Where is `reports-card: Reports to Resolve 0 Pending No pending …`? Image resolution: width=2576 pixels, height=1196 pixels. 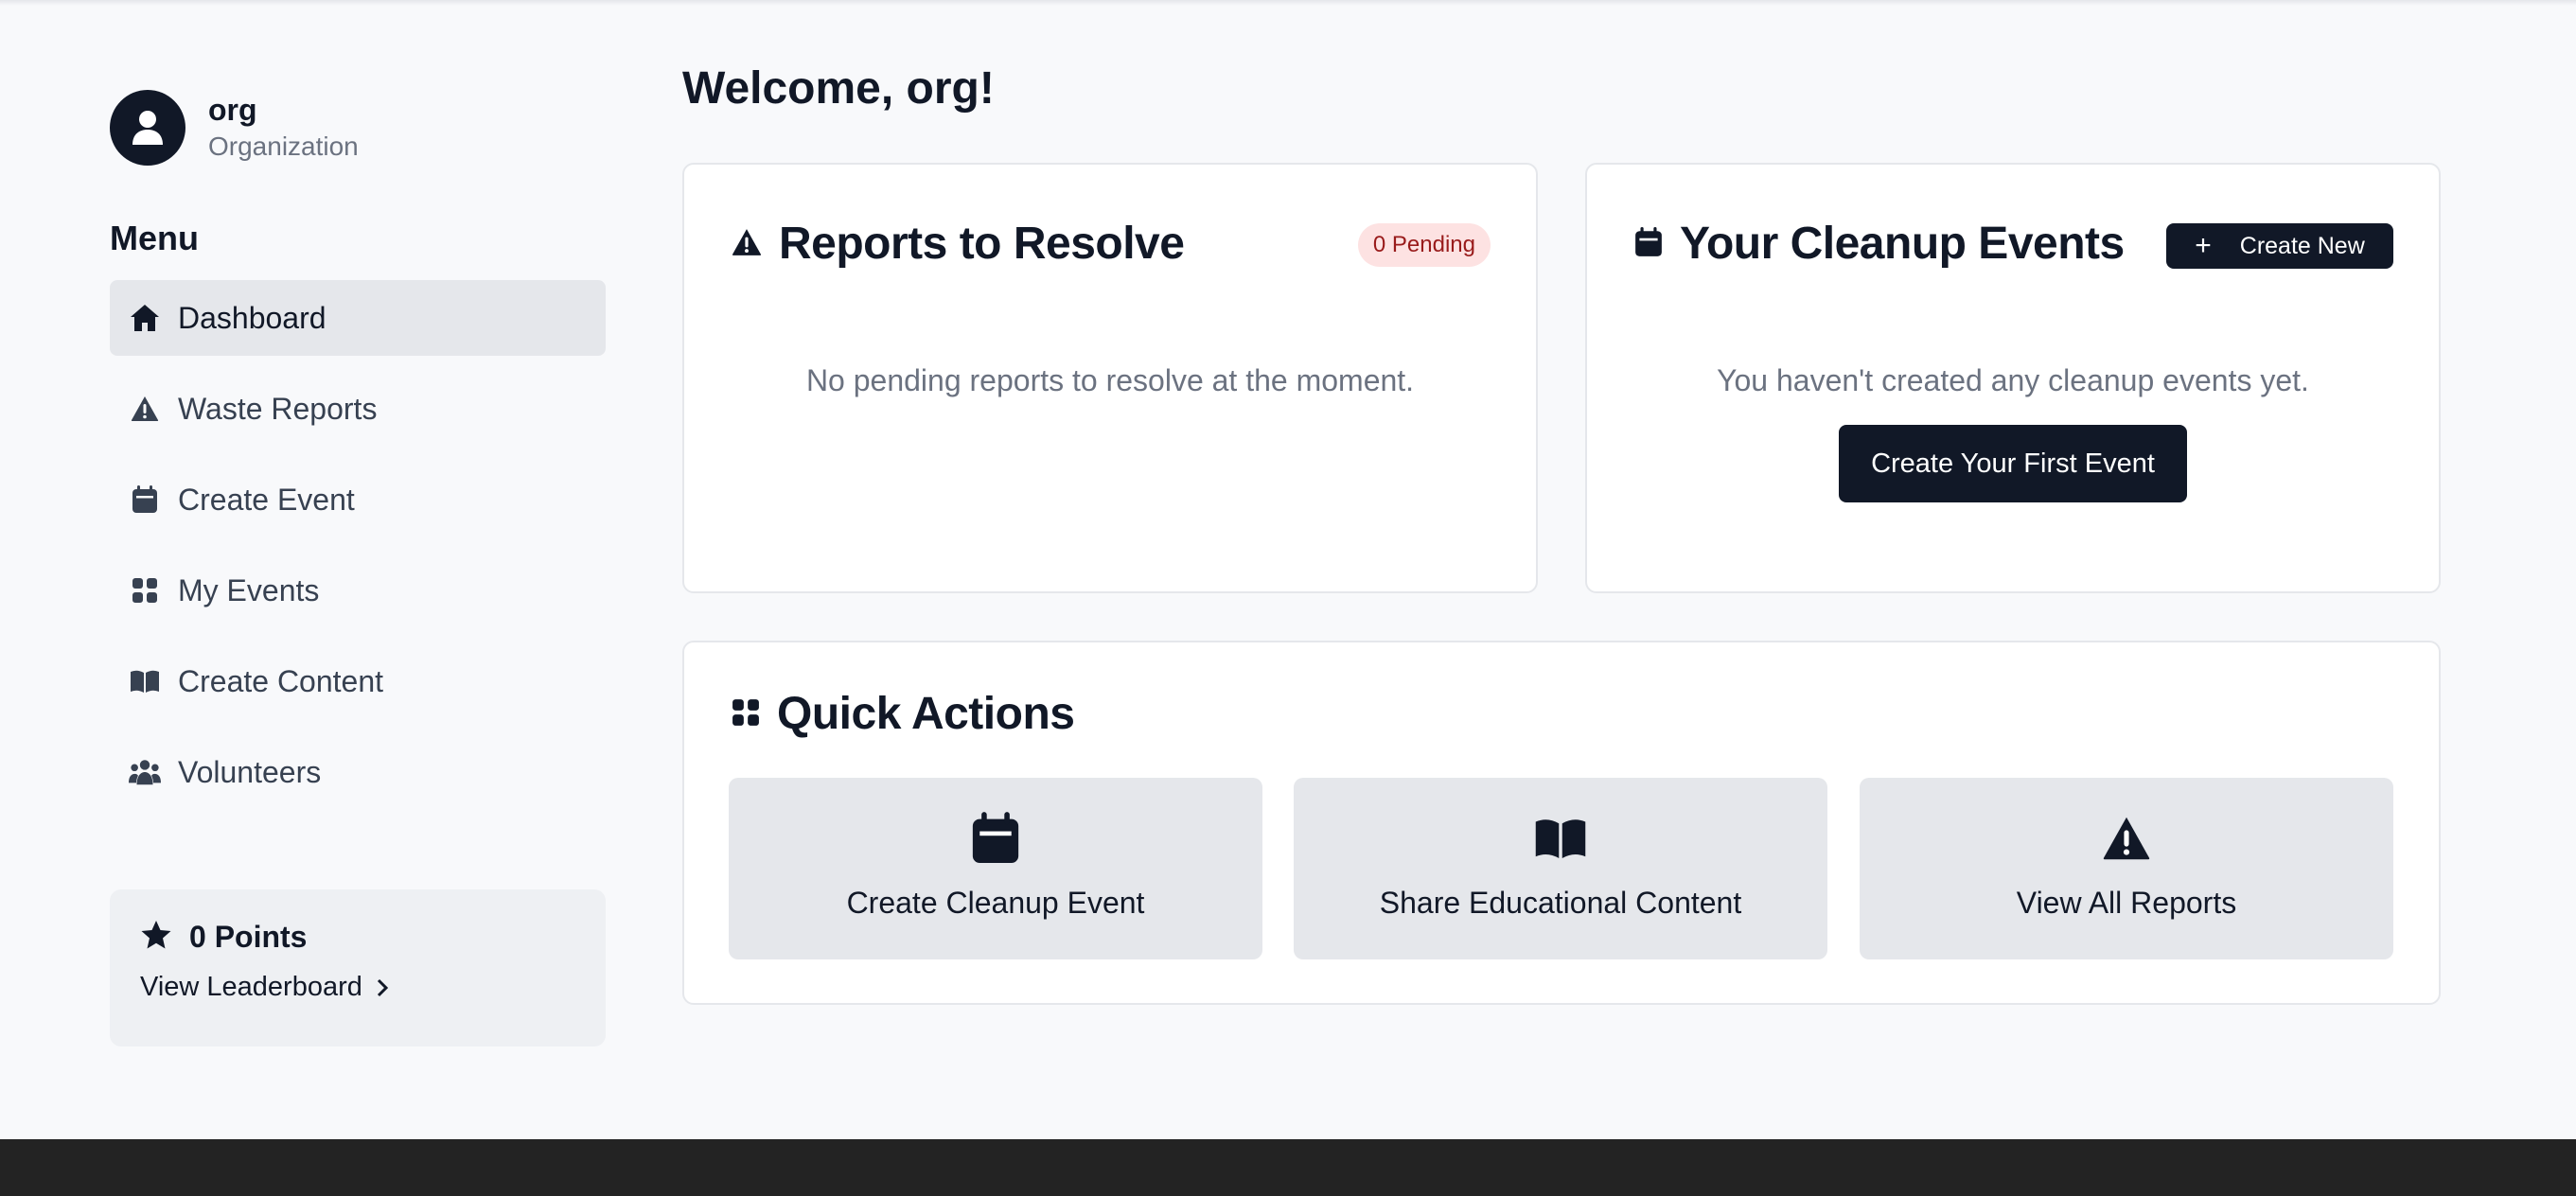
reports-card: Reports to Resolve 0 Pending No pending … is located at coordinates (1110, 378).